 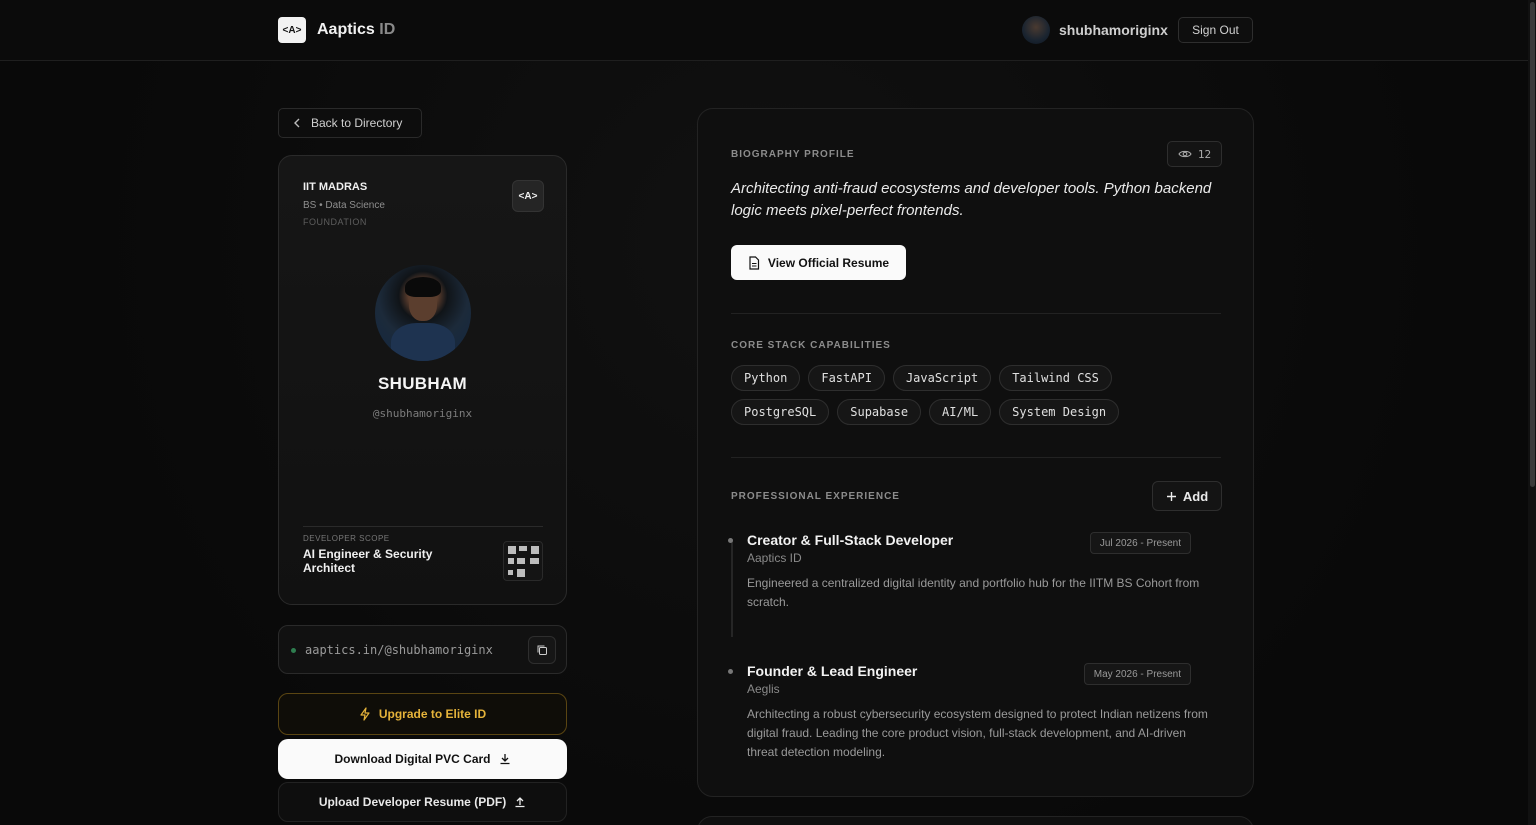 I want to click on program-level: FOUNDATION, so click(x=335, y=222).